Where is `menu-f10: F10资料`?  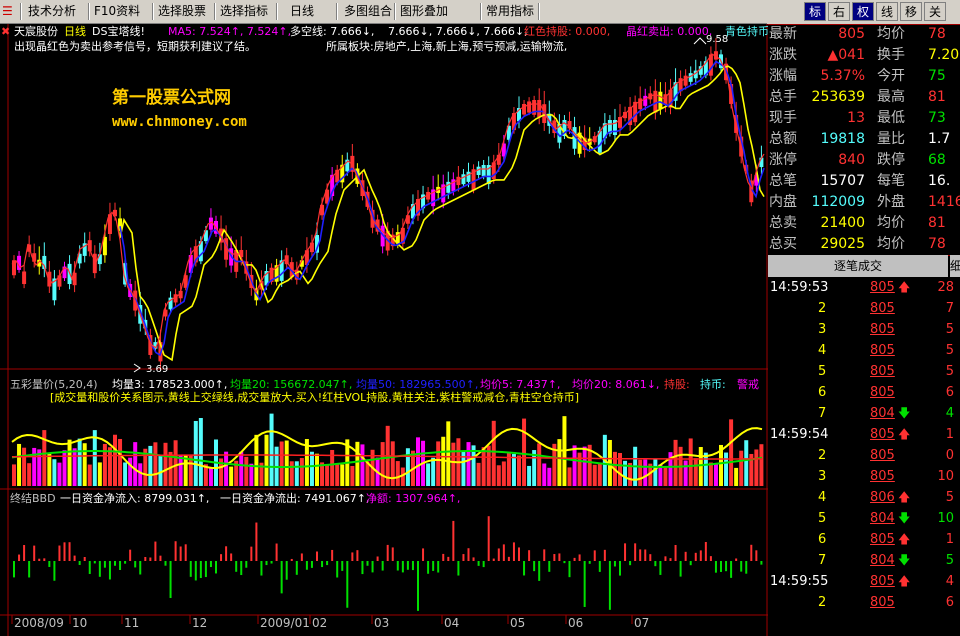 menu-f10: F10资料 is located at coordinates (117, 11).